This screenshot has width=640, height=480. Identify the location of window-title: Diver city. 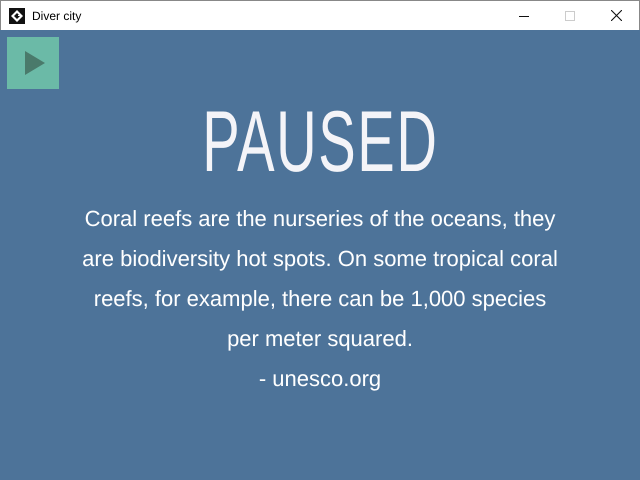
(57, 15).